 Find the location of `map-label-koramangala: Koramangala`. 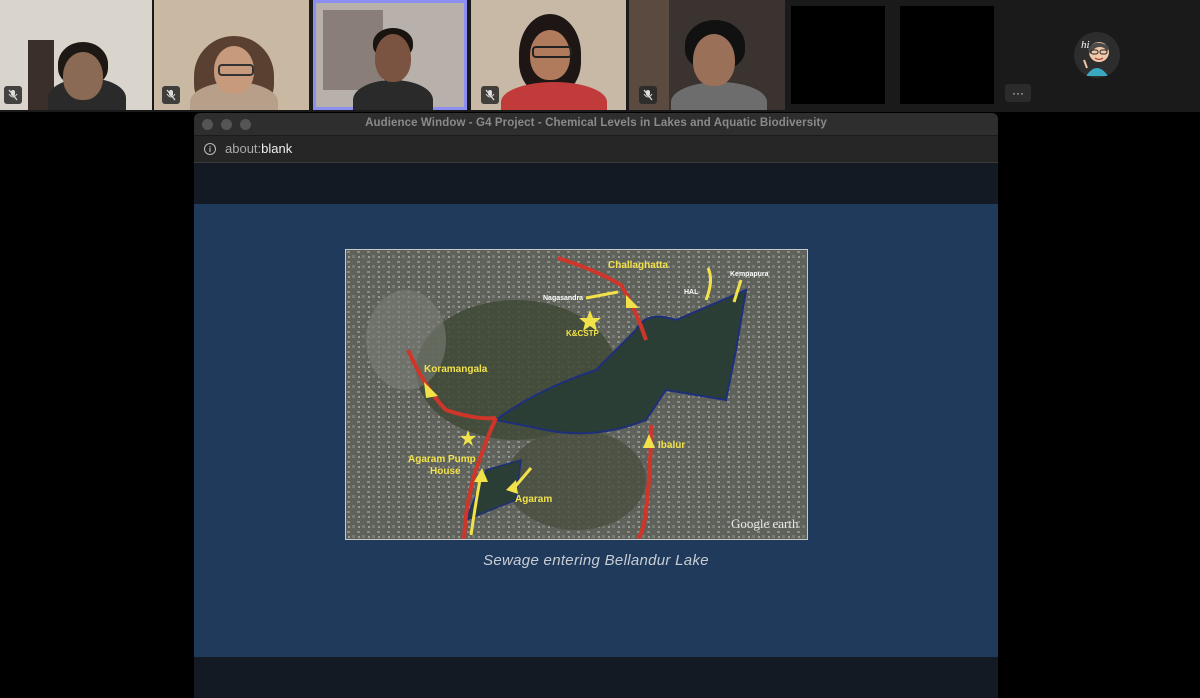

map-label-koramangala: Koramangala is located at coordinates (456, 369).